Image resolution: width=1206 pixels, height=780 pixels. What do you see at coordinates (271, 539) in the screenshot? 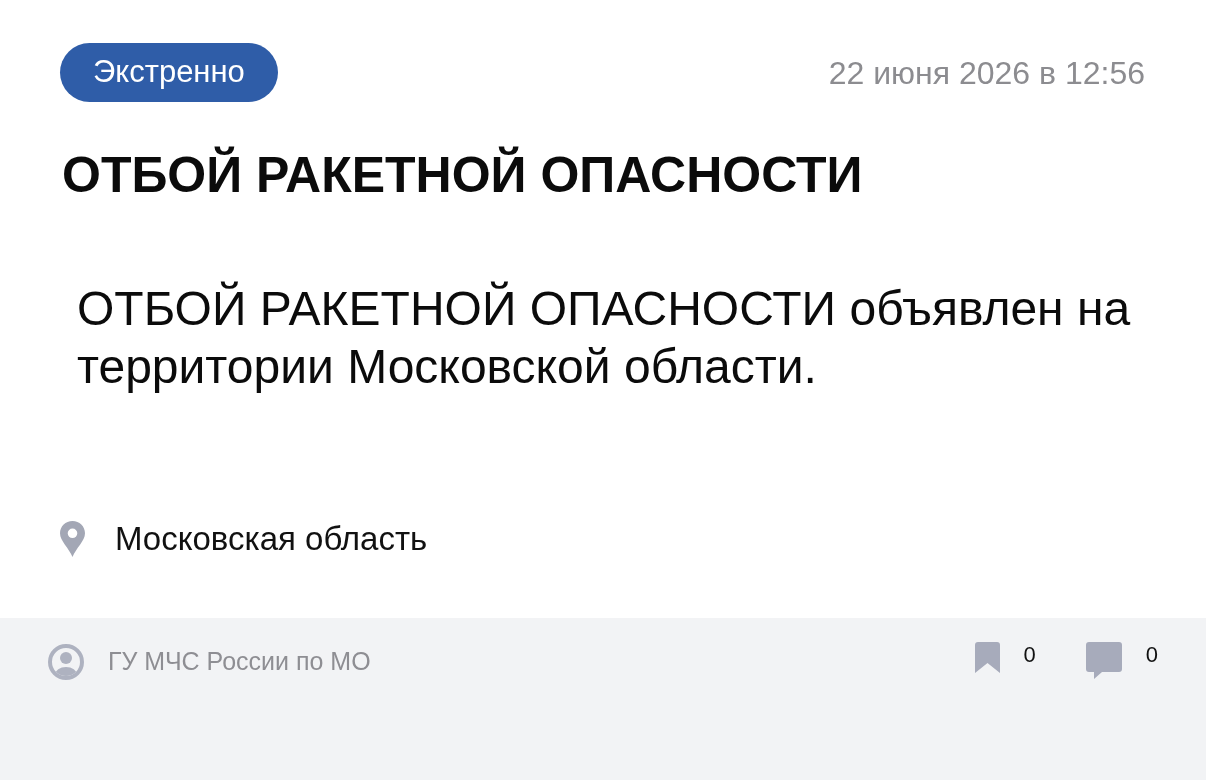
I see `location-text: Московская область` at bounding box center [271, 539].